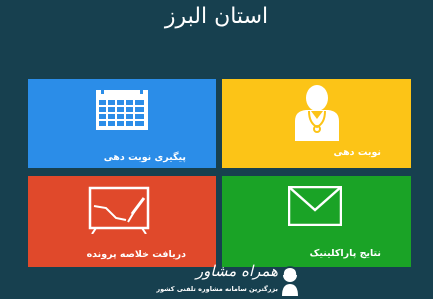  What do you see at coordinates (236, 271) in the screenshot?
I see `brand-name: همراه مشاور` at bounding box center [236, 271].